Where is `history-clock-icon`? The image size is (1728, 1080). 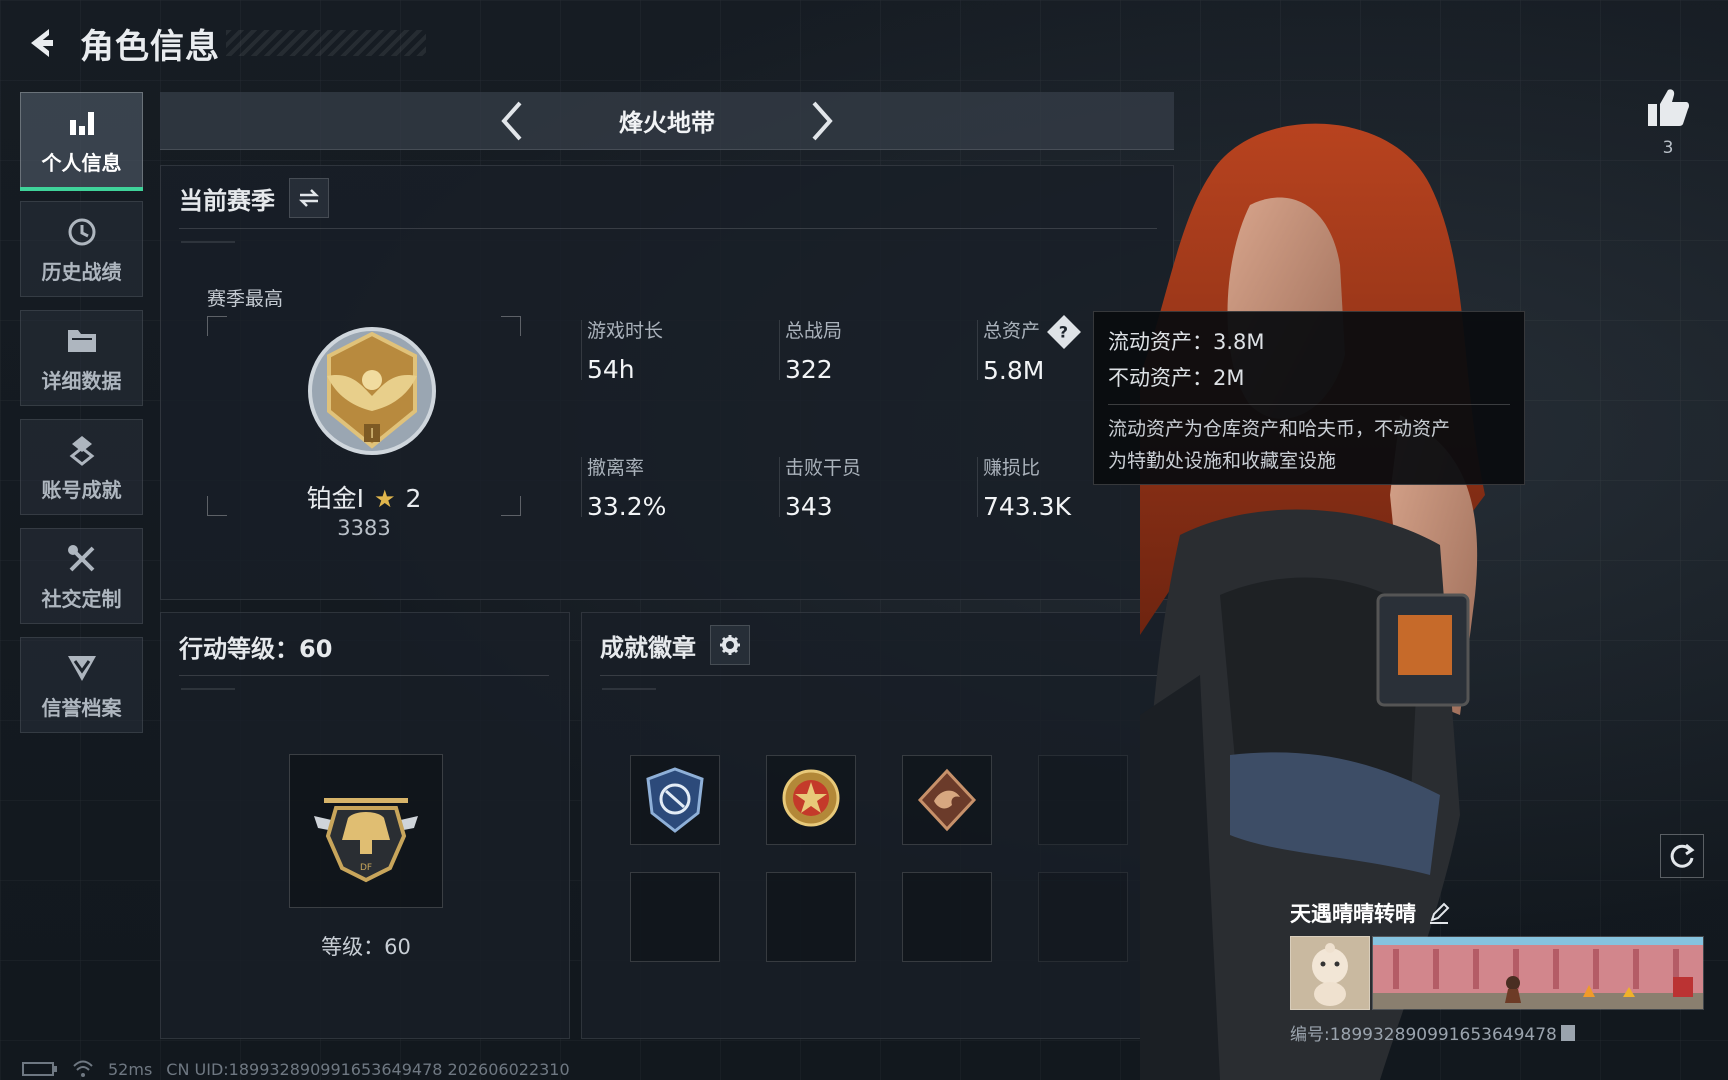 history-clock-icon is located at coordinates (82, 232).